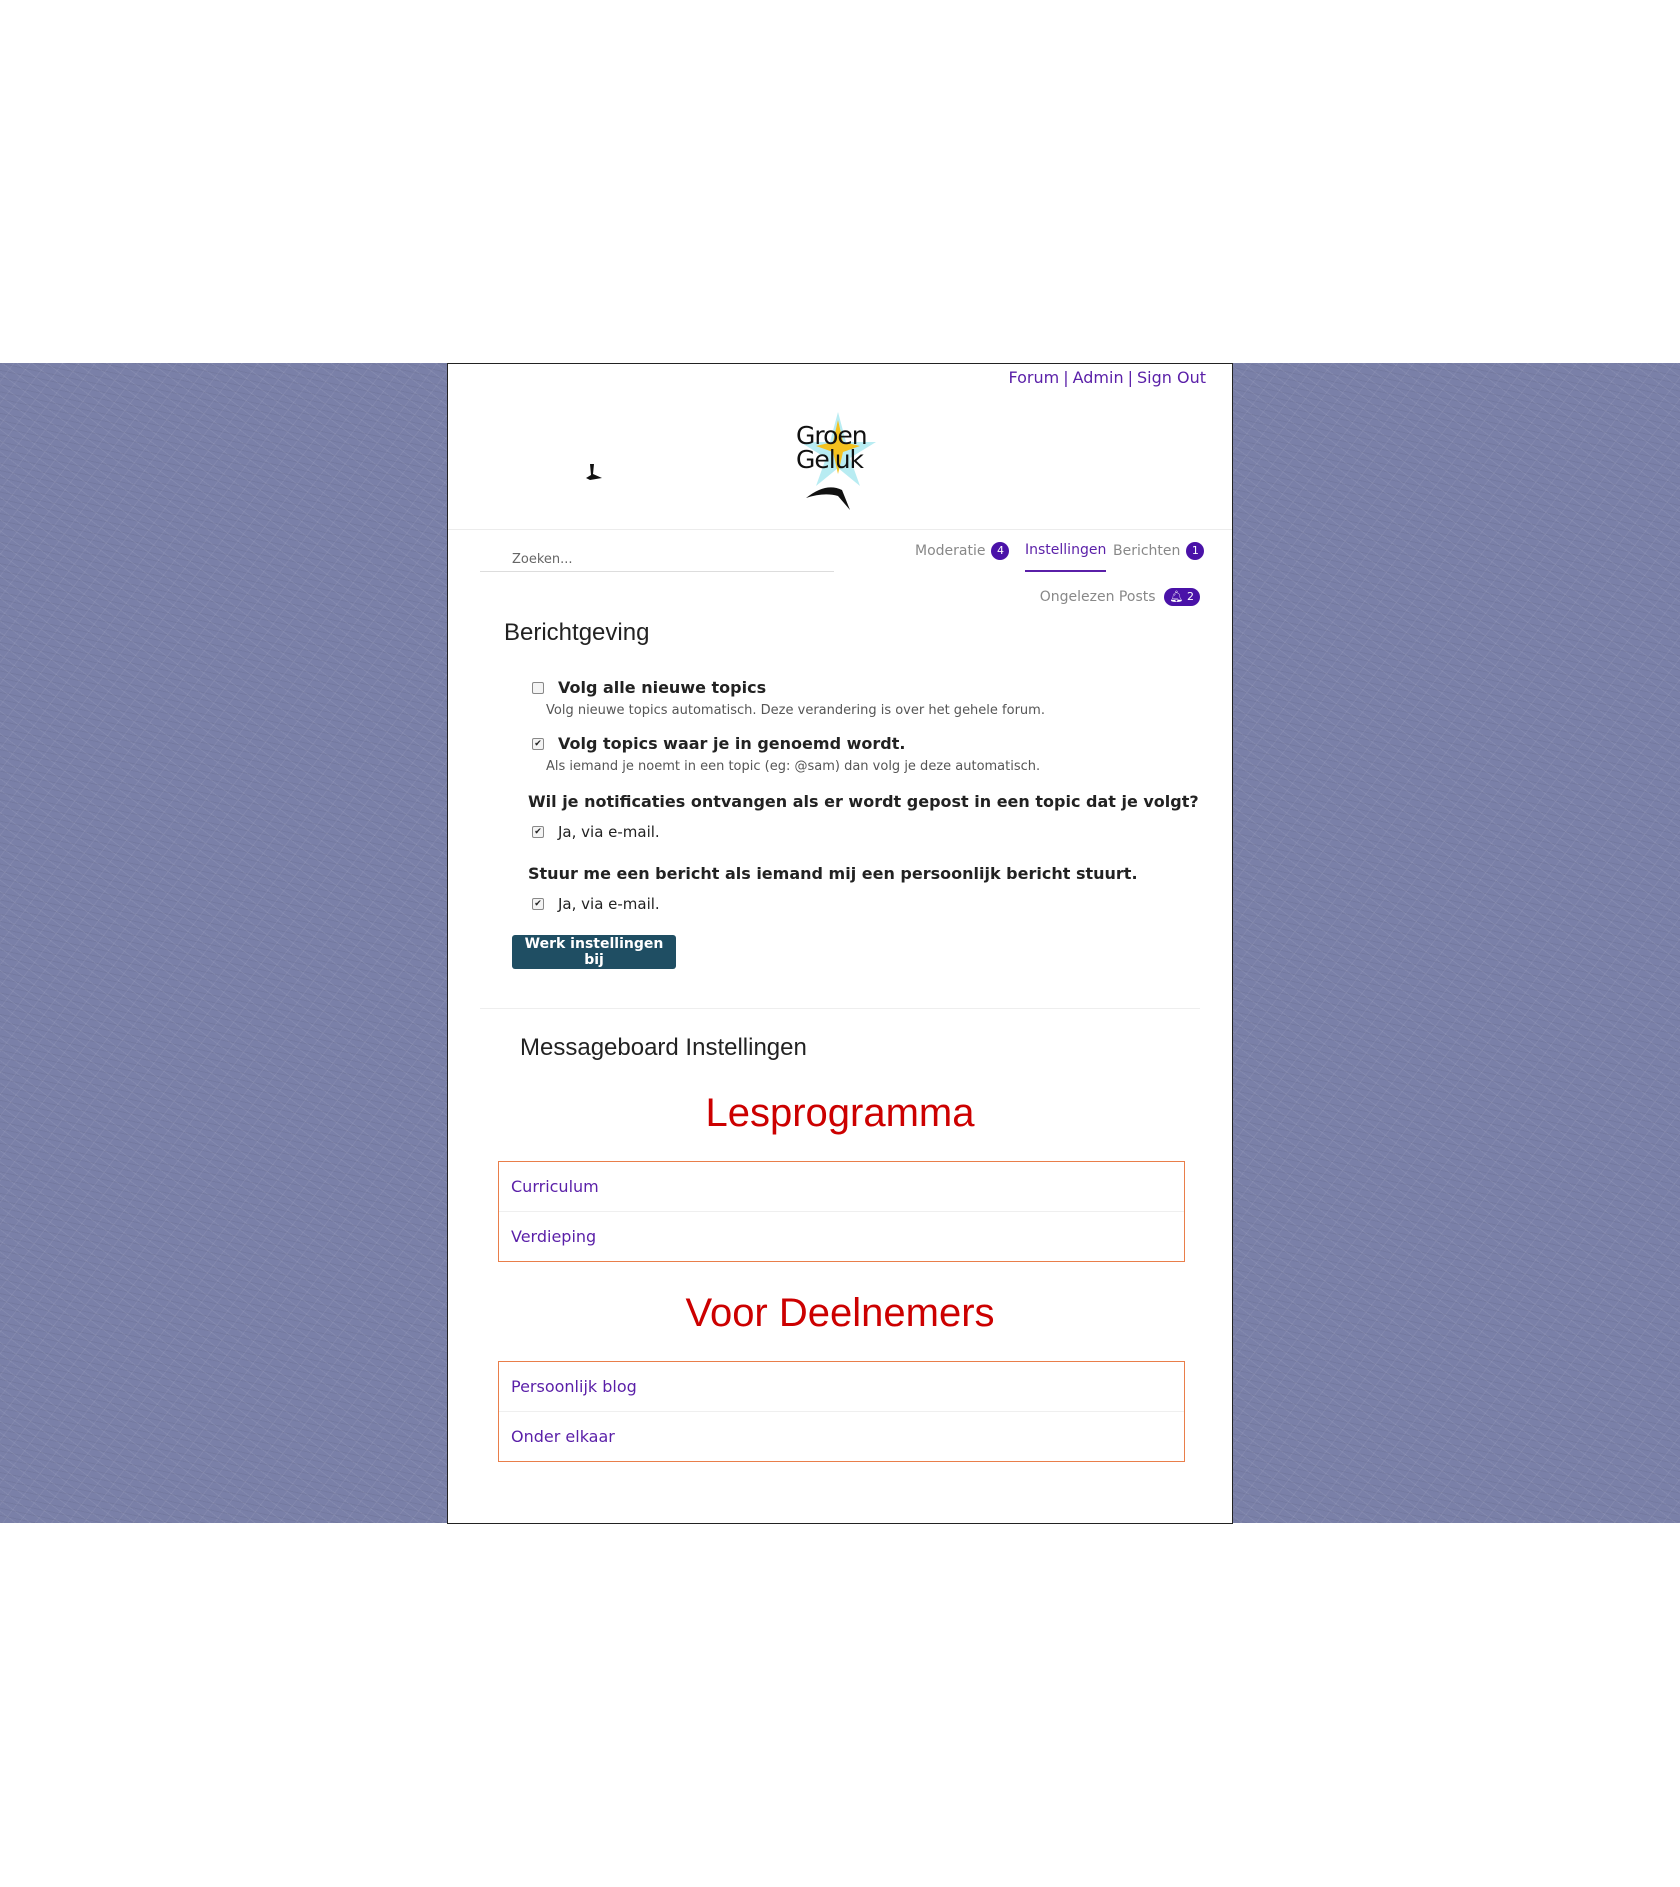  What do you see at coordinates (663, 1047) in the screenshot?
I see `messageboard-title: Messageboard Instellingen` at bounding box center [663, 1047].